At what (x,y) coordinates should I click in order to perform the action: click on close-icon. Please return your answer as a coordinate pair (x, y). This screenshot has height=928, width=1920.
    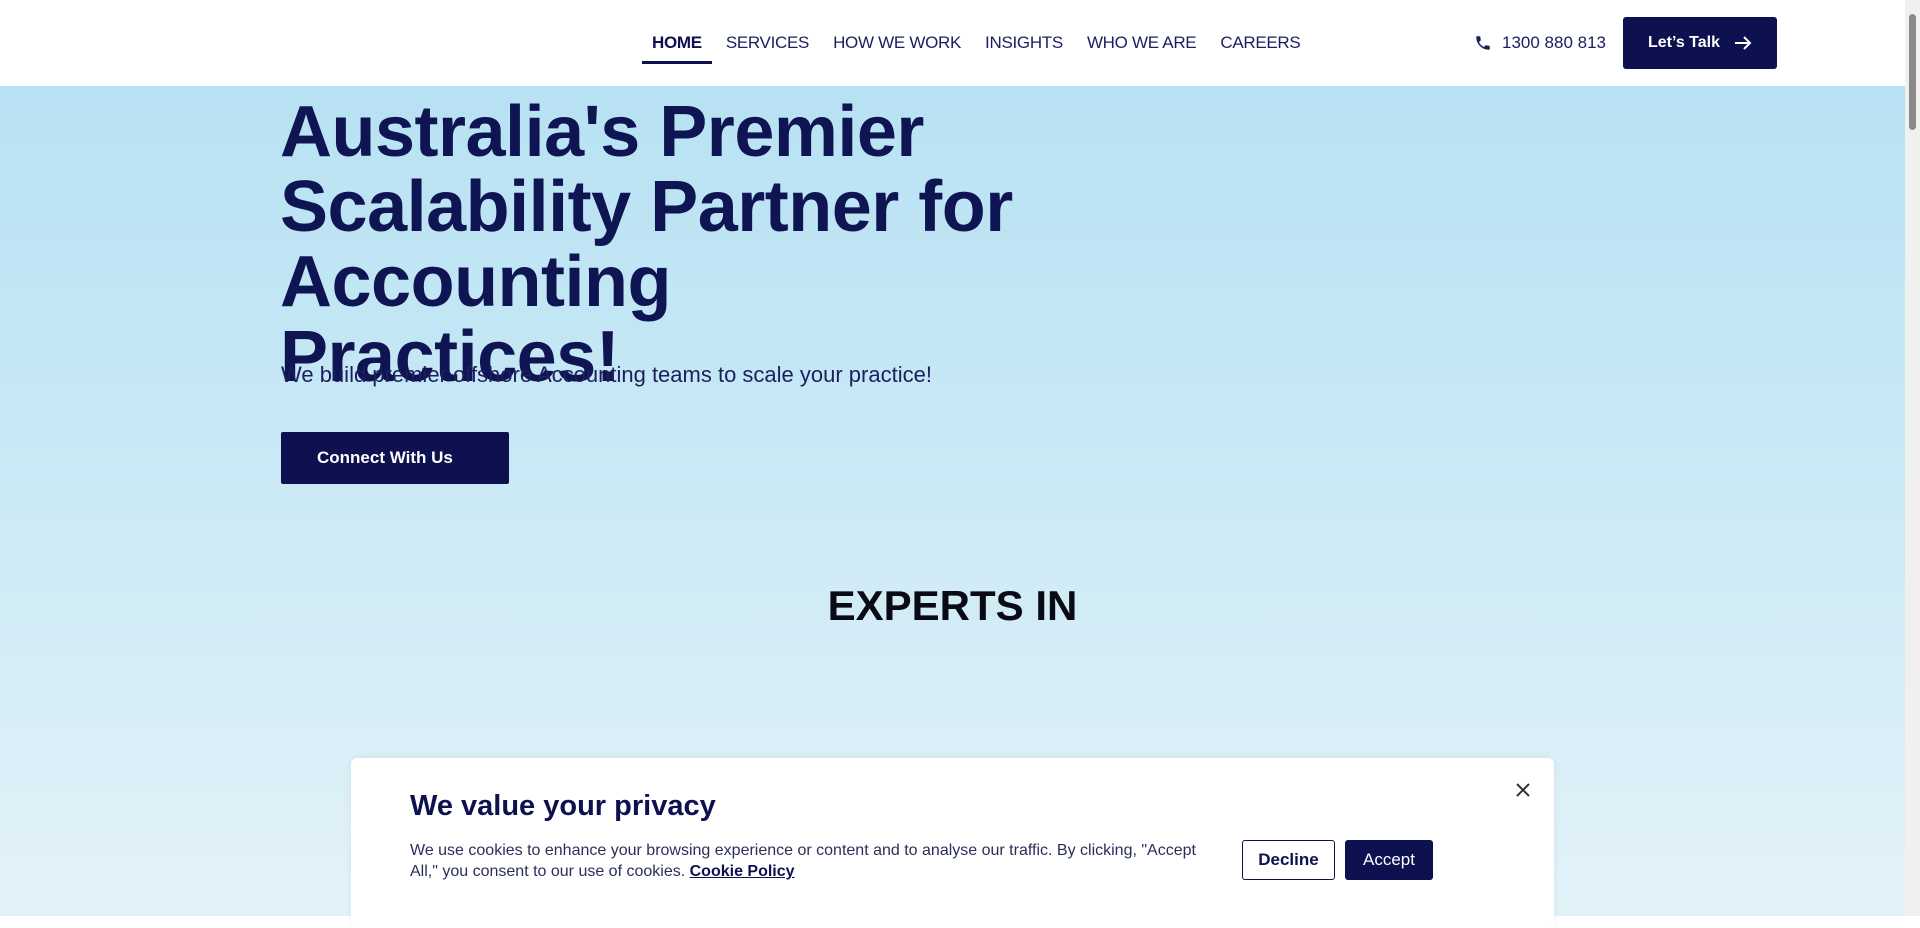
    Looking at the image, I should click on (1523, 790).